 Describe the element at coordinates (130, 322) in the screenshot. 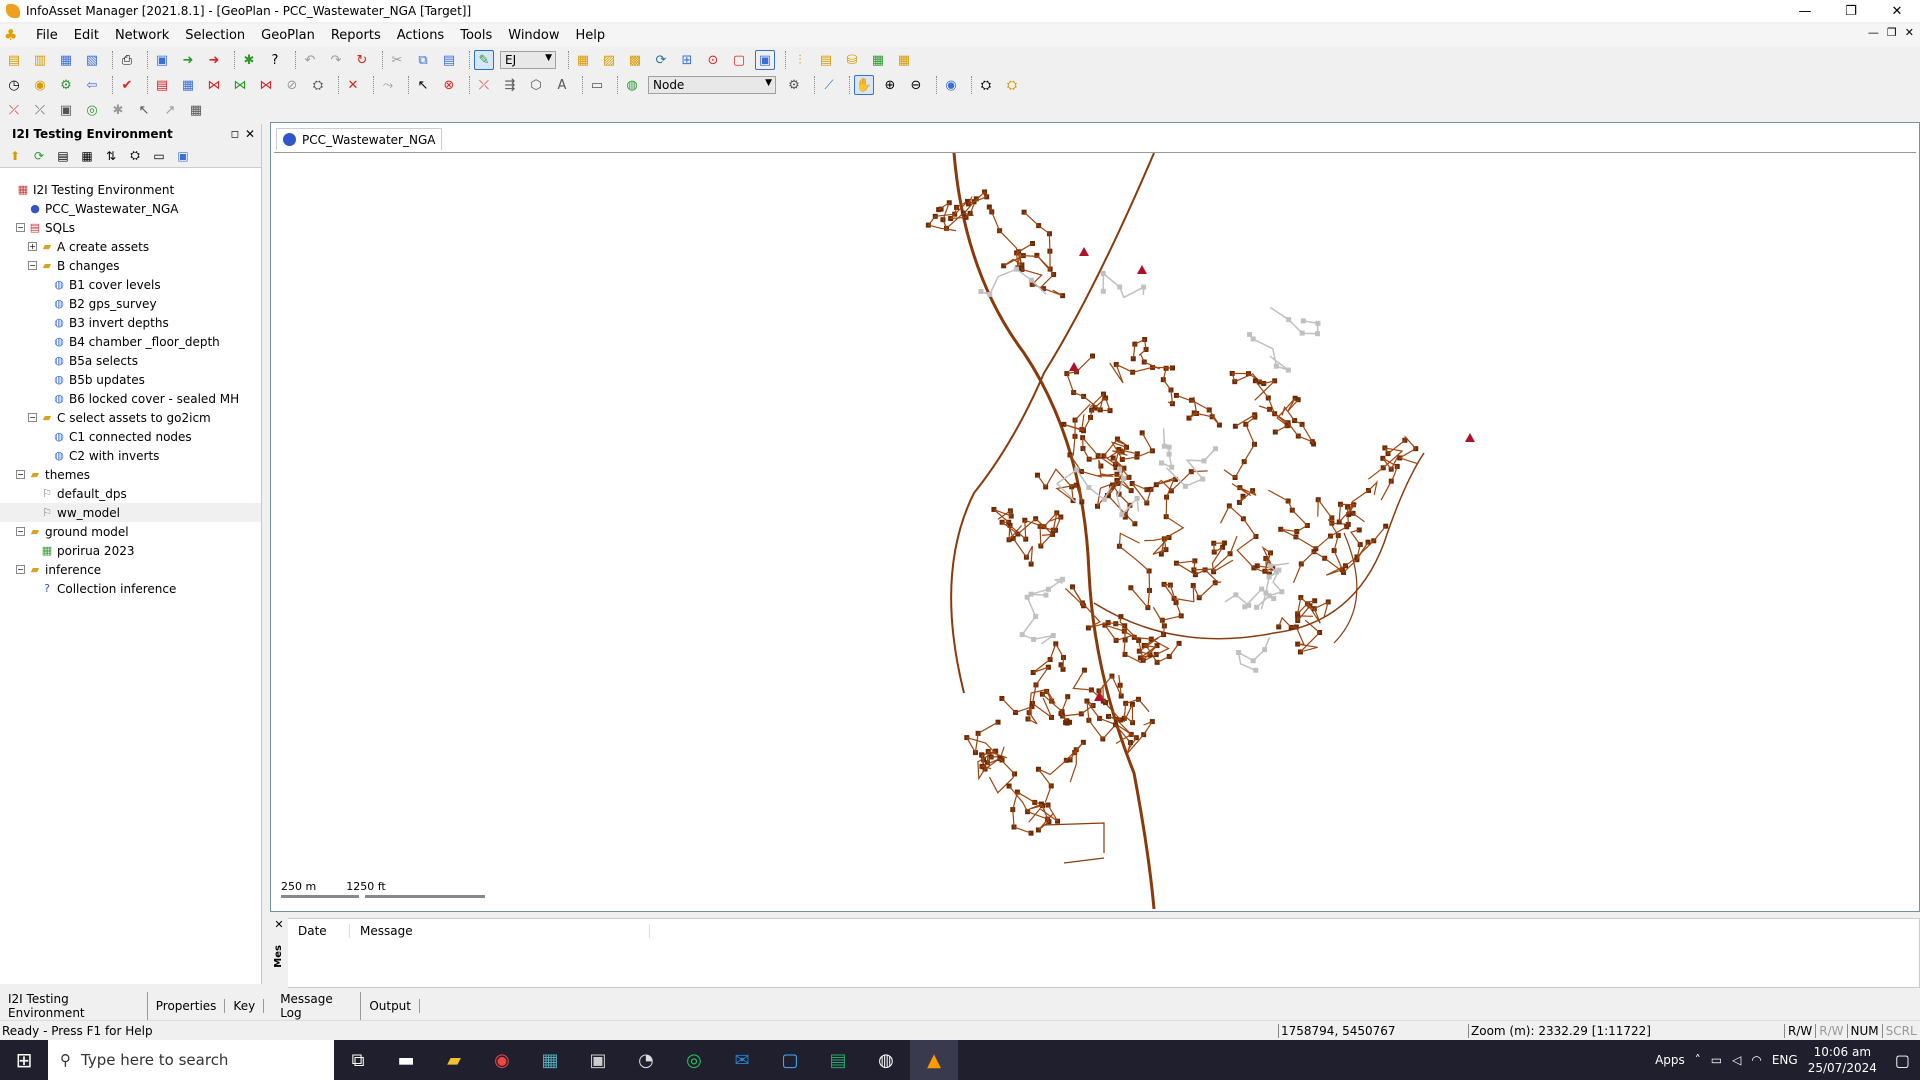

I see `tree-item: ◍ B3 invert depths` at that location.